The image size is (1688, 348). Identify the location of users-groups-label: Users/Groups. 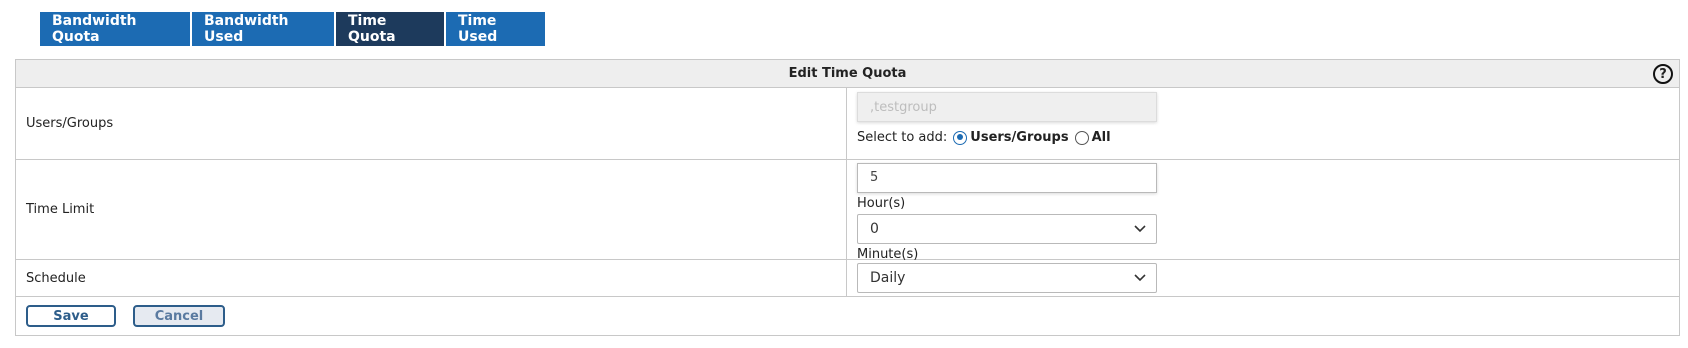
(431, 123).